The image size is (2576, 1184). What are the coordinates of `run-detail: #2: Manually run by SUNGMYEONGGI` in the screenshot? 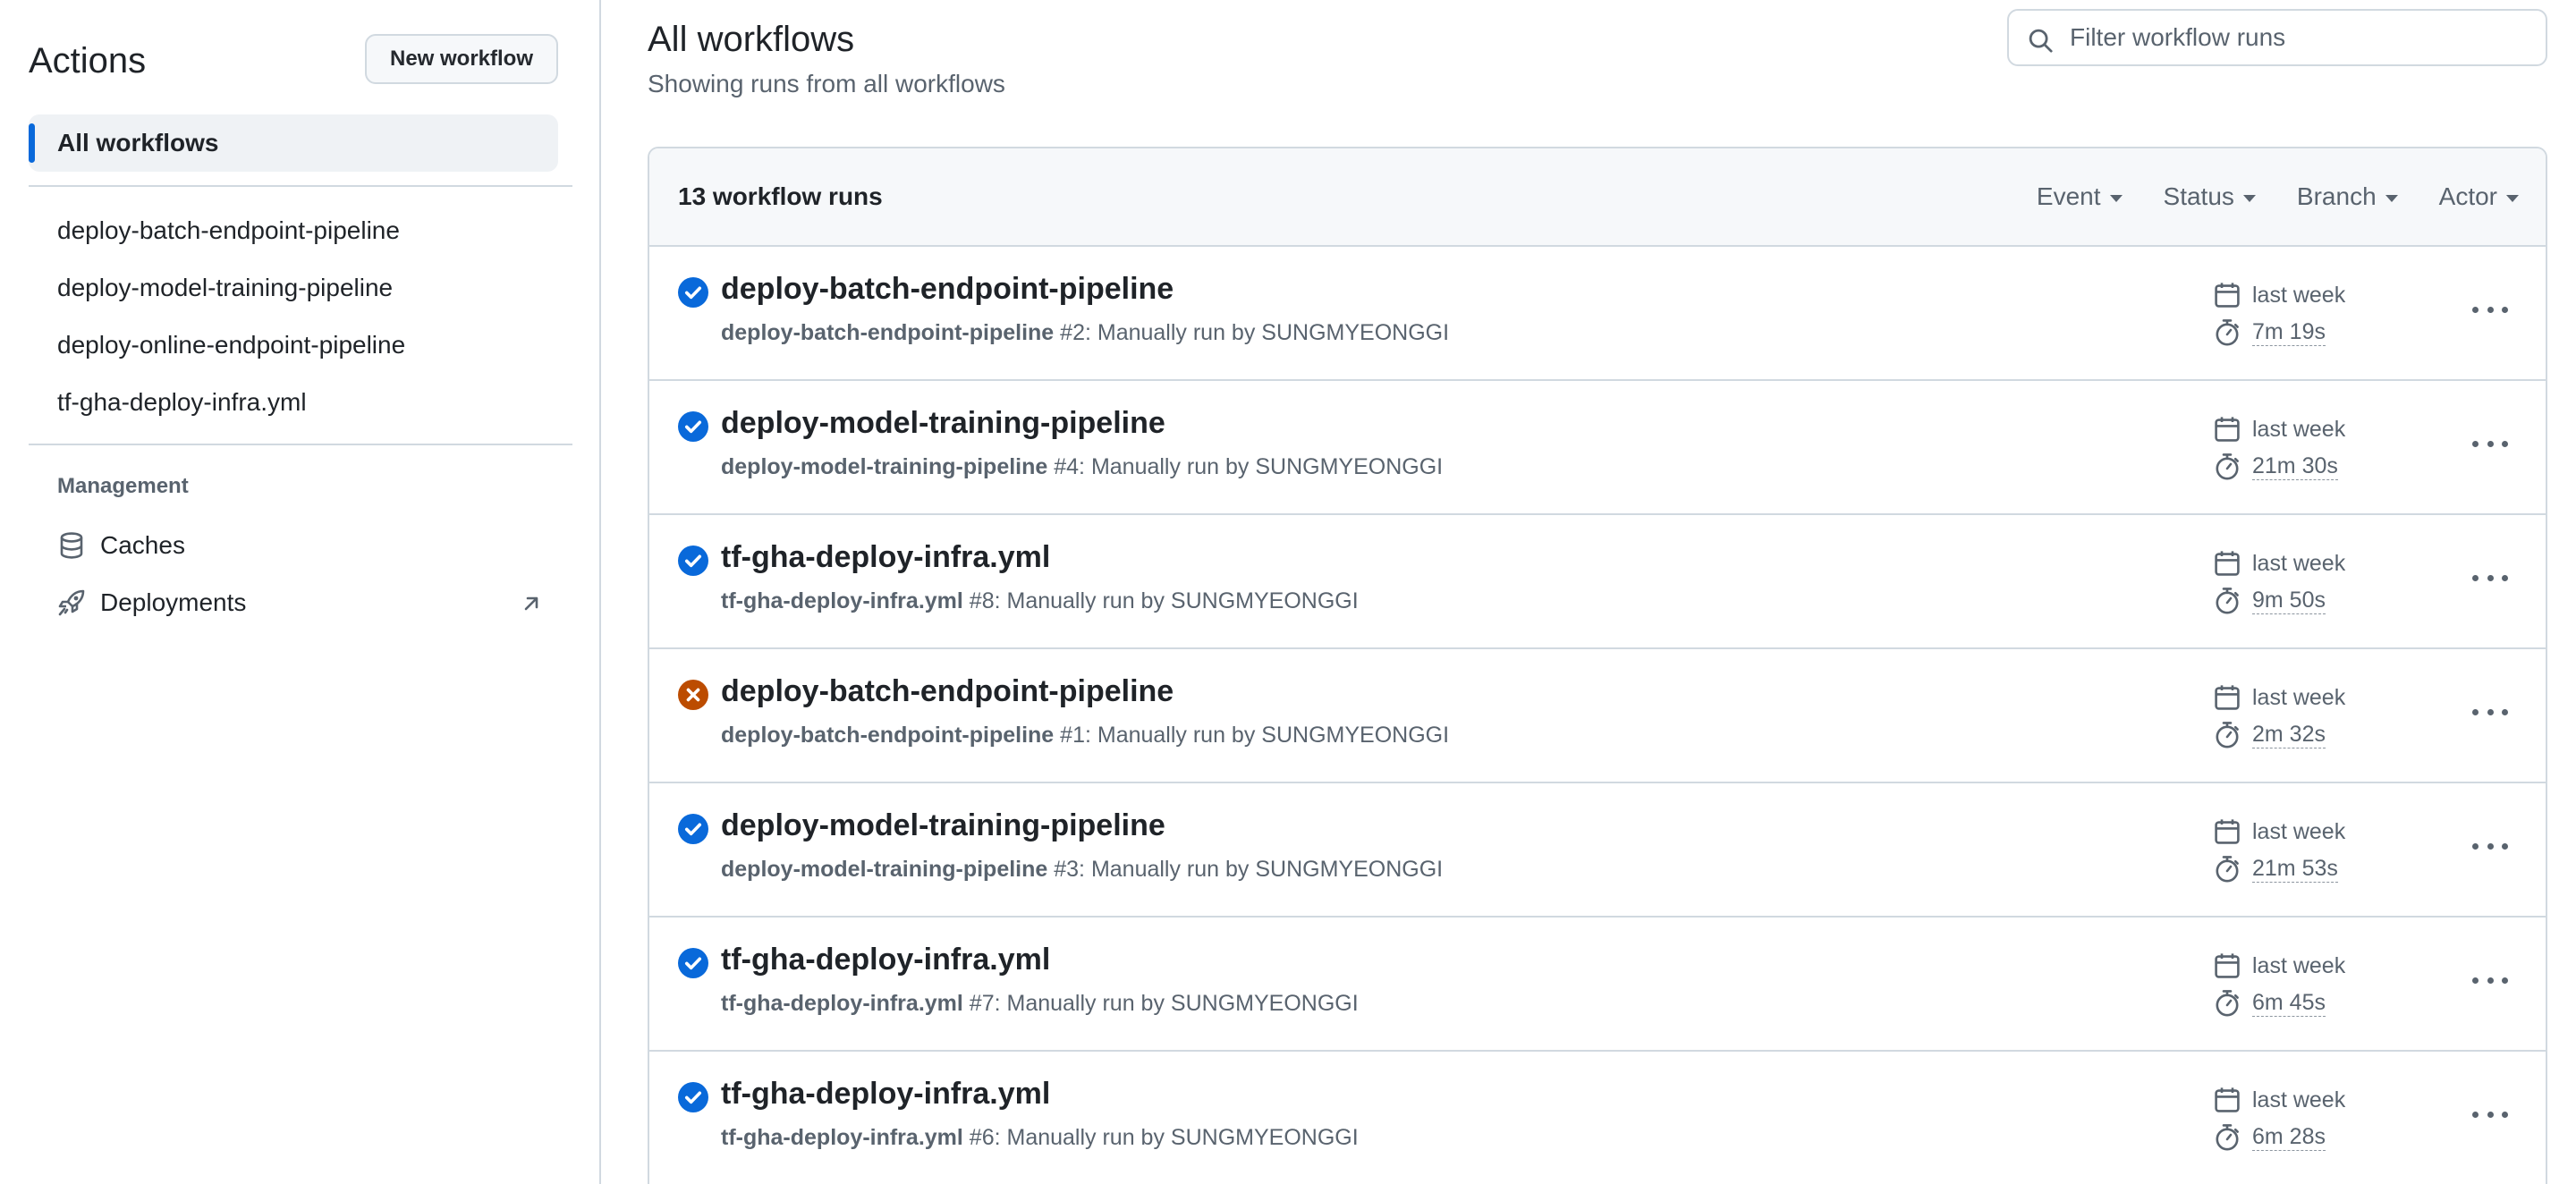 It's located at (1252, 332).